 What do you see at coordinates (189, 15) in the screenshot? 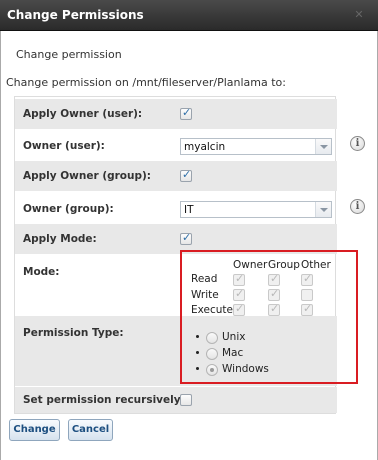
I see `title-bar: Change Permissions ✕` at bounding box center [189, 15].